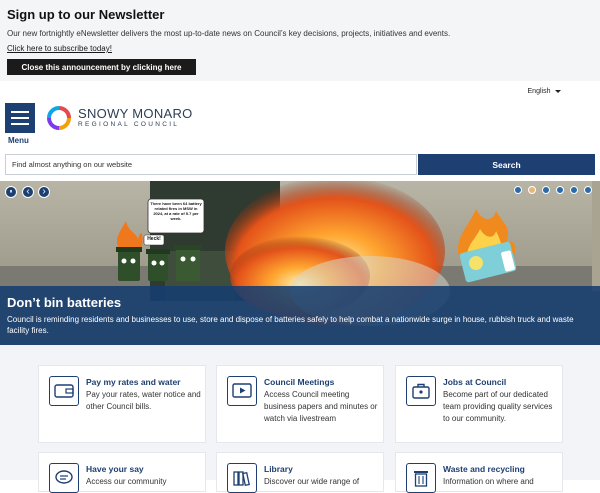 The width and height of the screenshot is (600, 493). I want to click on wallet-icon, so click(64, 391).